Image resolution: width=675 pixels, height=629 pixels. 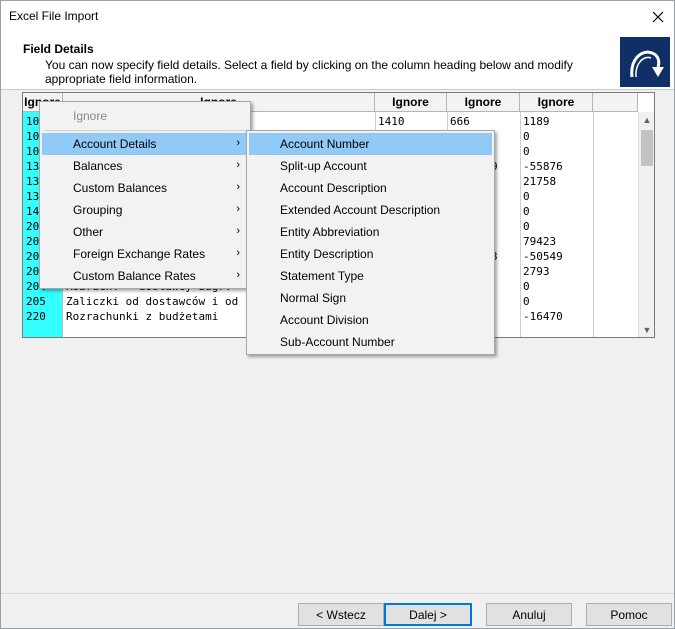 I want to click on menu-item-grouping: Grouping ›, so click(x=145, y=210).